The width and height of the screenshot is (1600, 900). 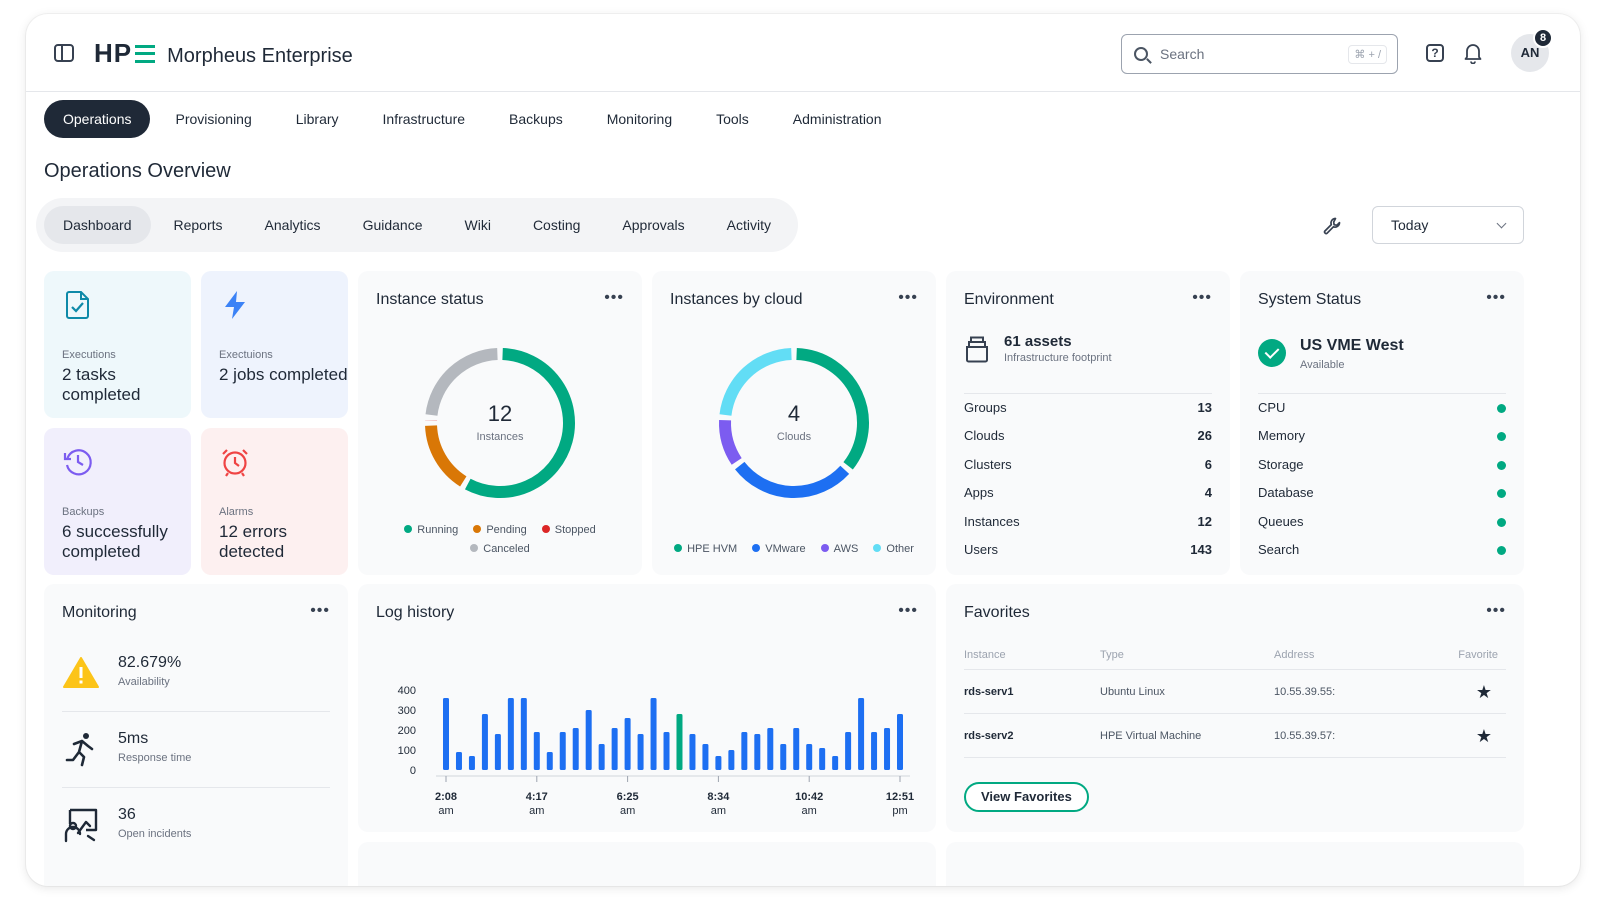 I want to click on main-tab-infrastructure: Infrastructure, so click(x=424, y=119).